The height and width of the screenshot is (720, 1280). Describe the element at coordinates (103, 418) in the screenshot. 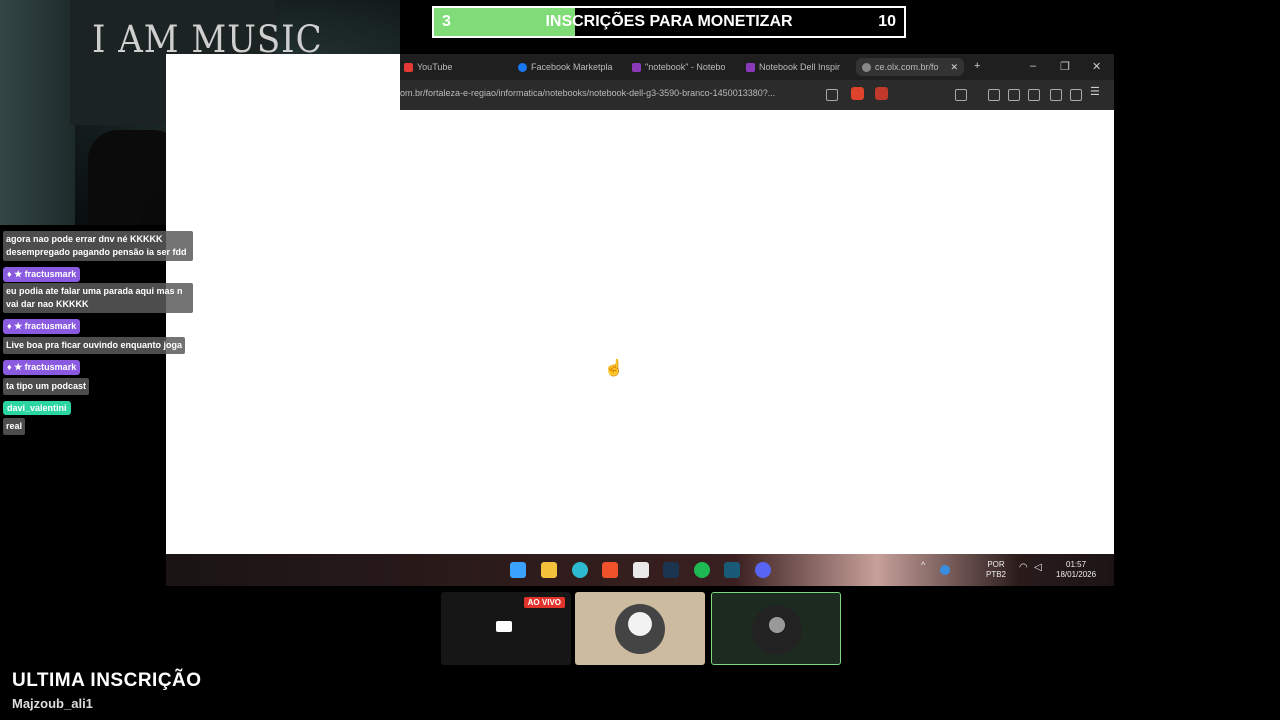

I see `chat-message: davi_valentini real` at that location.